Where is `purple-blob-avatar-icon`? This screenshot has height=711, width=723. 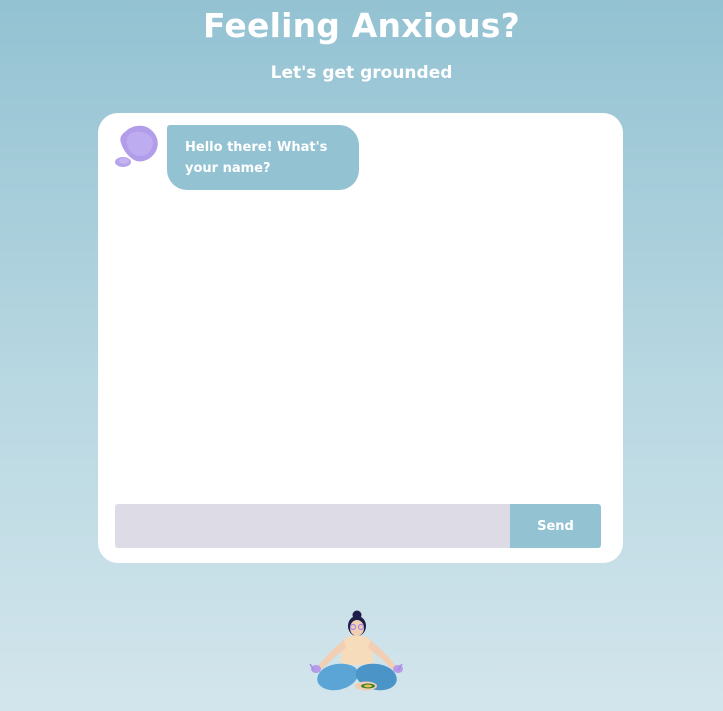 purple-blob-avatar-icon is located at coordinates (136, 146).